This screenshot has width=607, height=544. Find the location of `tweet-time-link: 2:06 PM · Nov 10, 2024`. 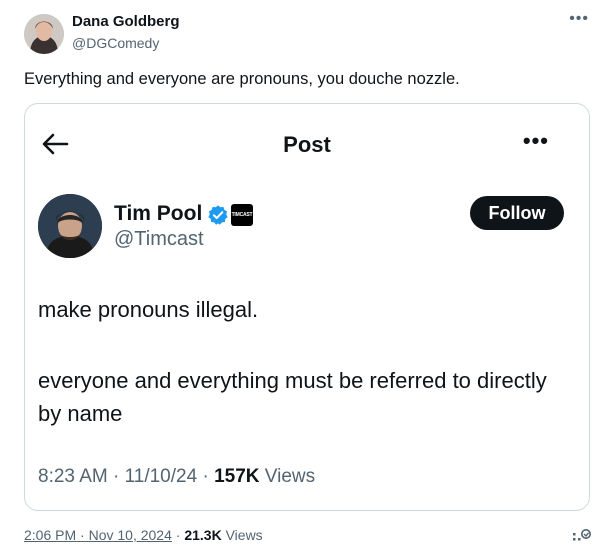

tweet-time-link: 2:06 PM · Nov 10, 2024 is located at coordinates (98, 535).